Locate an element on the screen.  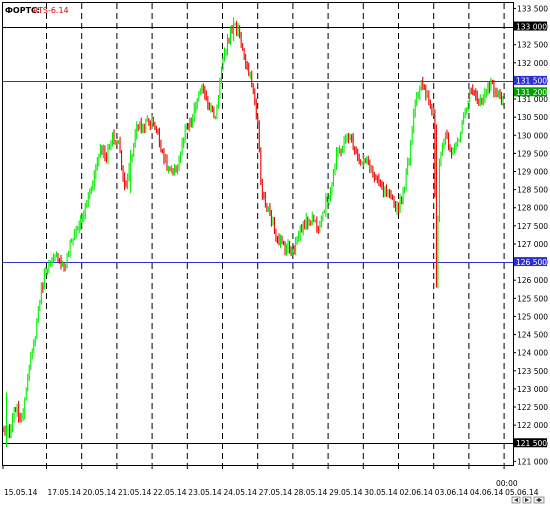
x-tick-label: 15.05.14 is located at coordinates (21, 492).